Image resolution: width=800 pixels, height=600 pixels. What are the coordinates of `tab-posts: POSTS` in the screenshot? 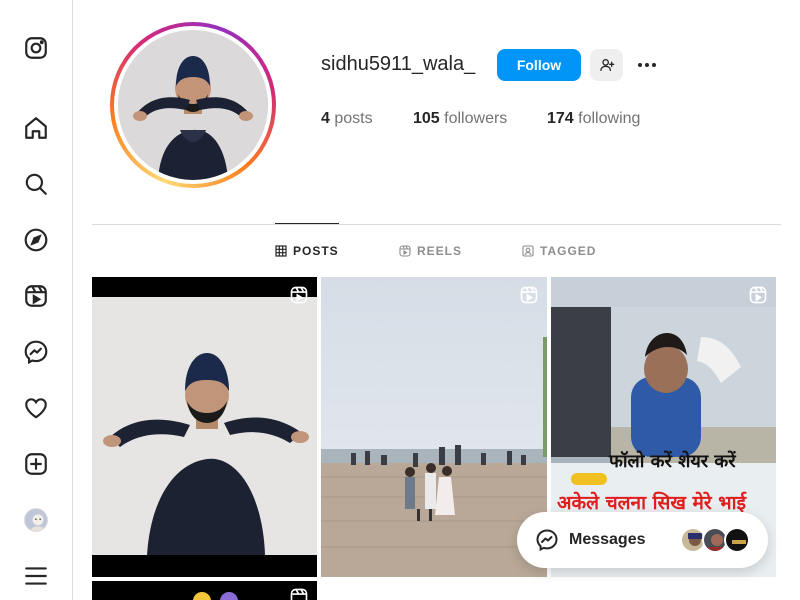 It's located at (307, 251).